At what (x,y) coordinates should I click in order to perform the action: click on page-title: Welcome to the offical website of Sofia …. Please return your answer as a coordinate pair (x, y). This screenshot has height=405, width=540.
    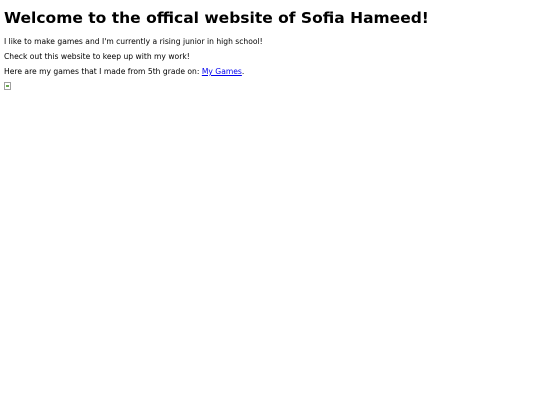
    Looking at the image, I should click on (216, 18).